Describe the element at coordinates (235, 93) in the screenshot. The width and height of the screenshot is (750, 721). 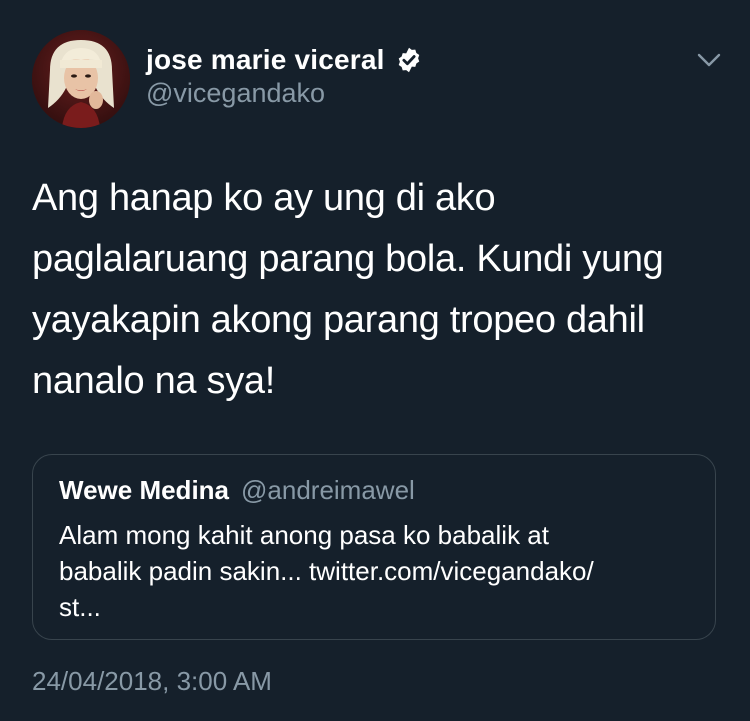
I see `author-handle: @vicegandako` at that location.